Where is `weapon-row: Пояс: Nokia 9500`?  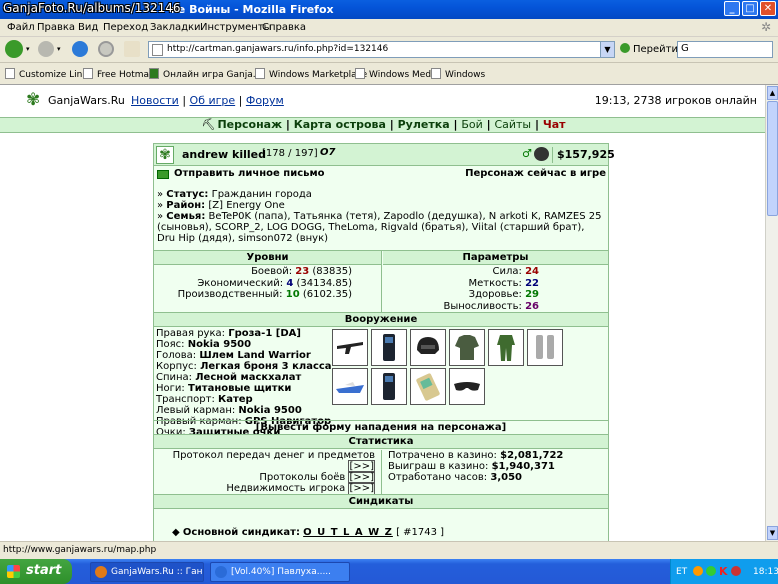 weapon-row: Пояс: Nokia 9500 is located at coordinates (204, 344).